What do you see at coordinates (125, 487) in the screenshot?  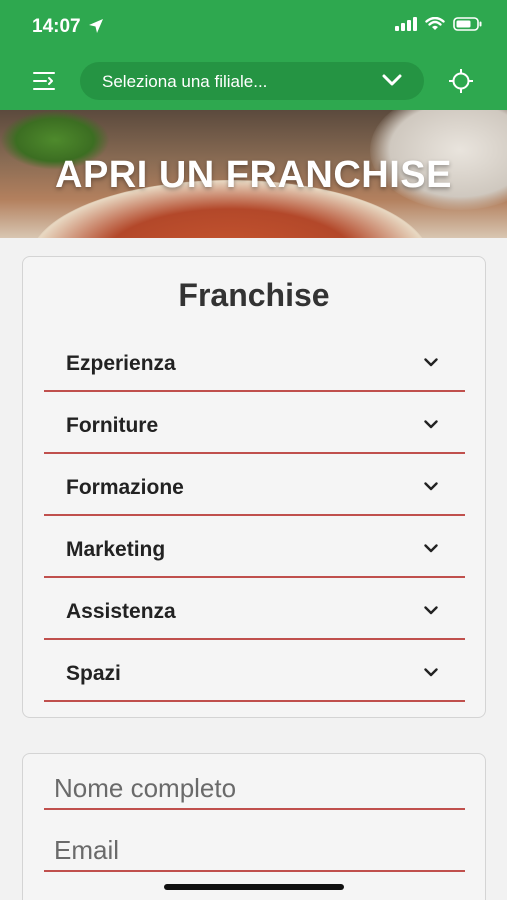 I see `accordion-label: Formazione` at bounding box center [125, 487].